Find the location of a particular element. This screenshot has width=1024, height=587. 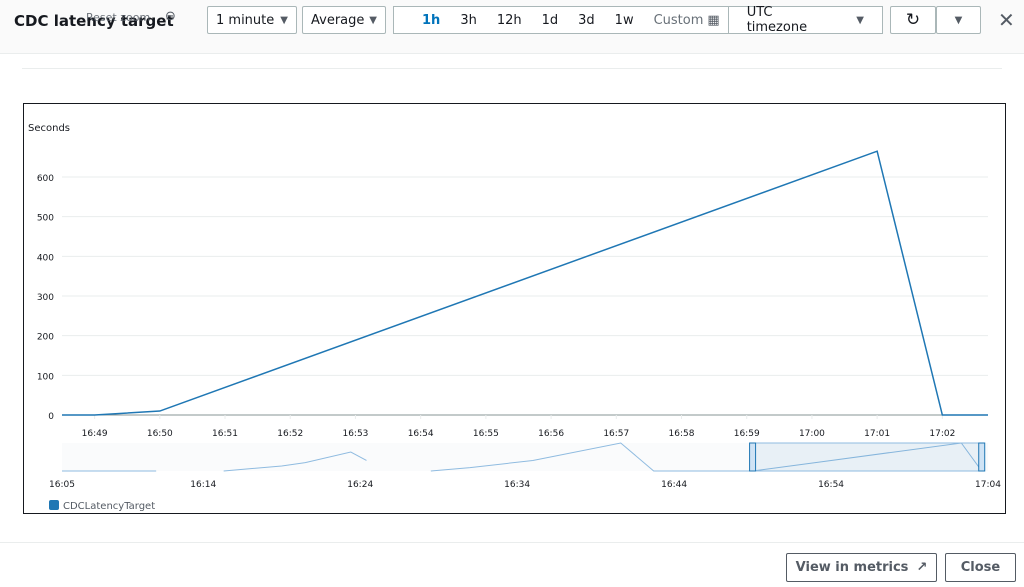

x-tick-label: 16:56 is located at coordinates (551, 434).